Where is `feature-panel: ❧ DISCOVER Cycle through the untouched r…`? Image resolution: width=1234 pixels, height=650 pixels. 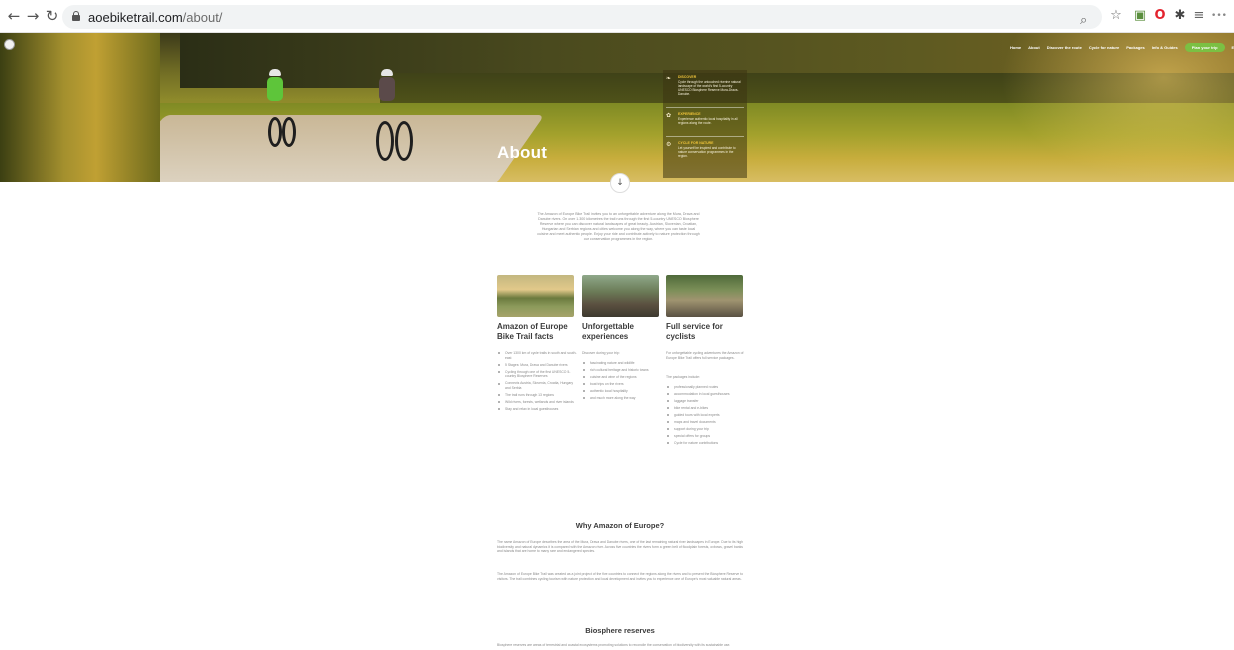
feature-panel: ❧ DISCOVER Cycle through the untouched r… is located at coordinates (705, 124).